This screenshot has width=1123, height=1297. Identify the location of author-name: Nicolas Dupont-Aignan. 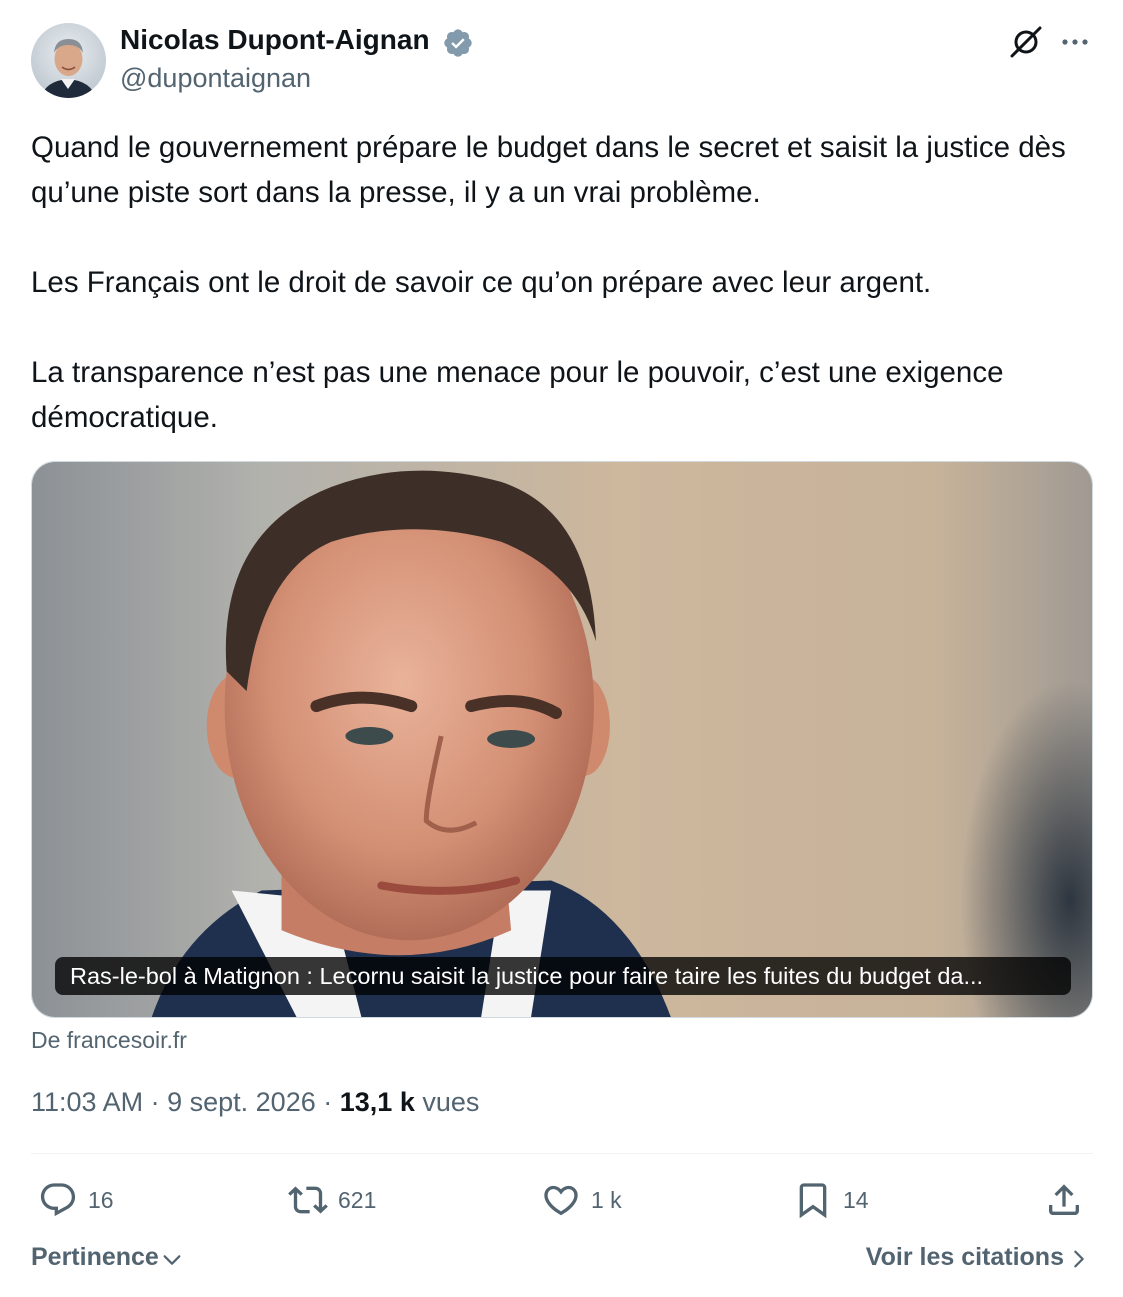
(275, 40).